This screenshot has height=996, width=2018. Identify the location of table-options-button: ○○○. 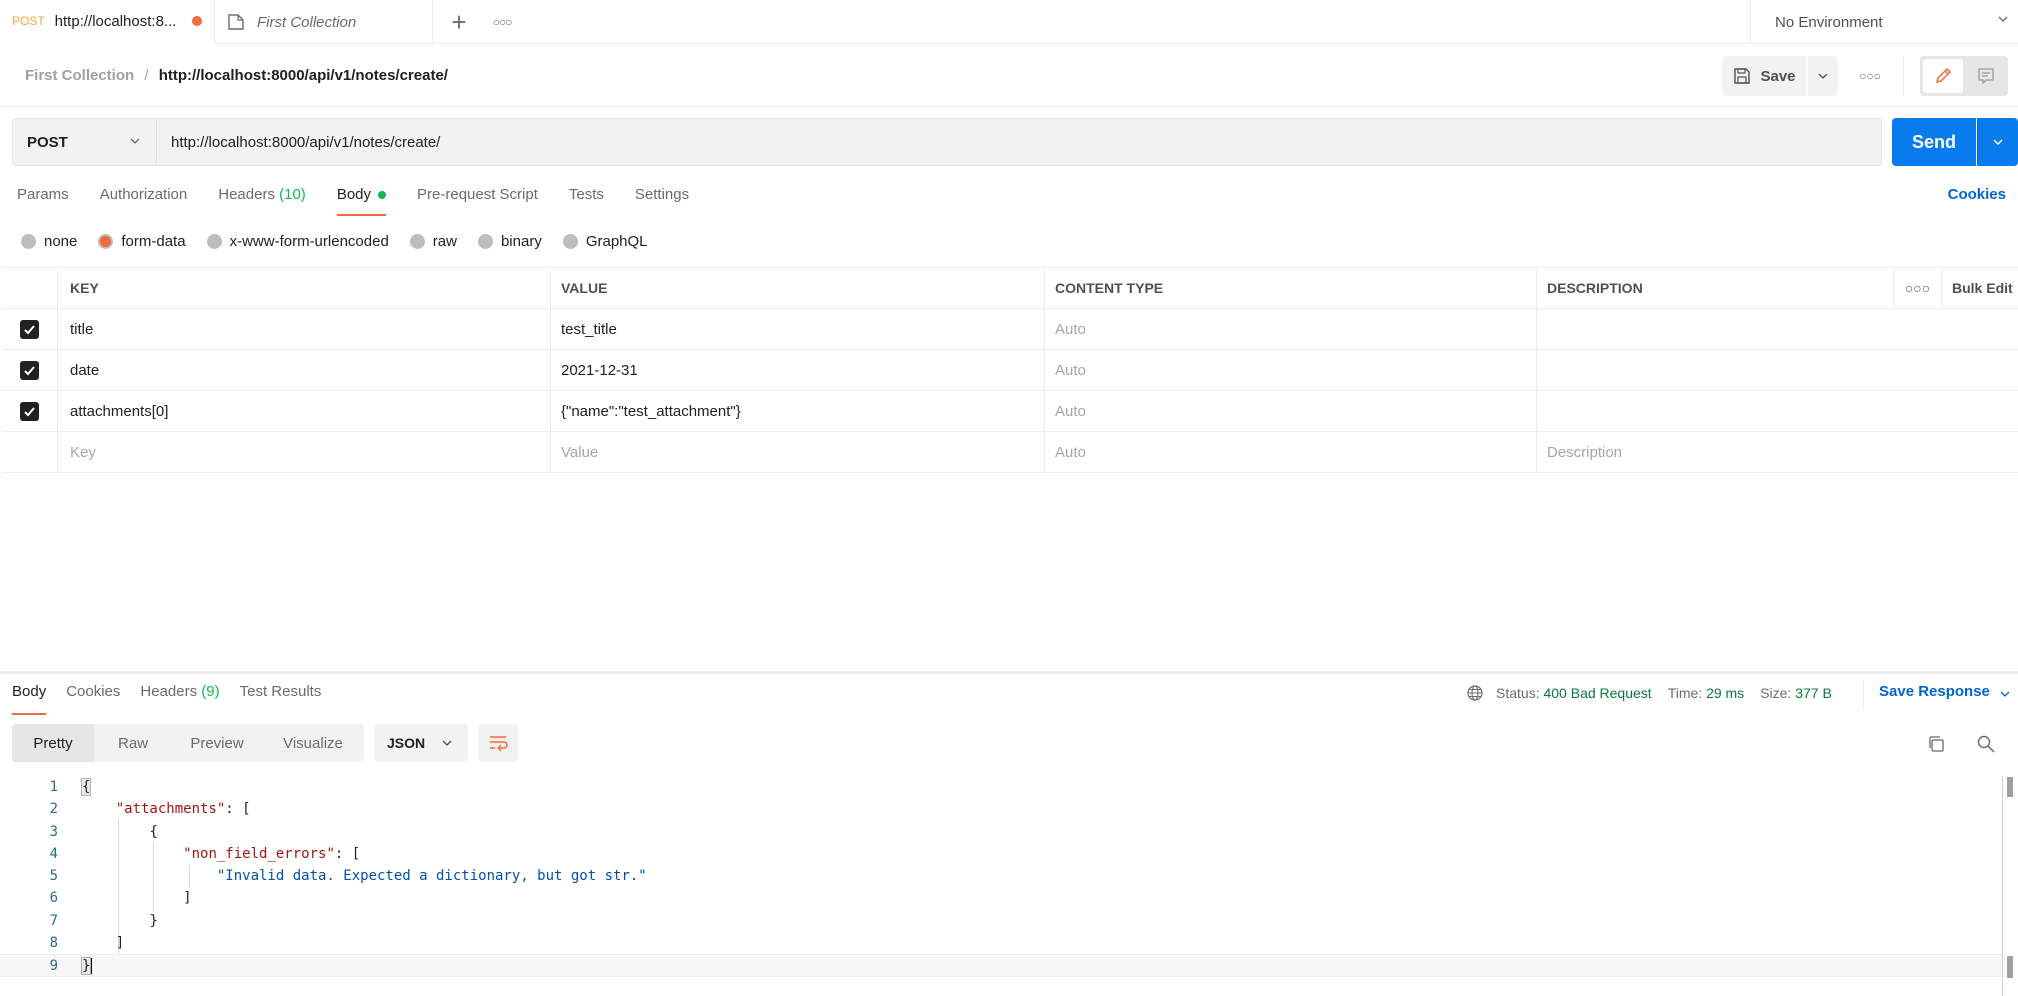
(1918, 288).